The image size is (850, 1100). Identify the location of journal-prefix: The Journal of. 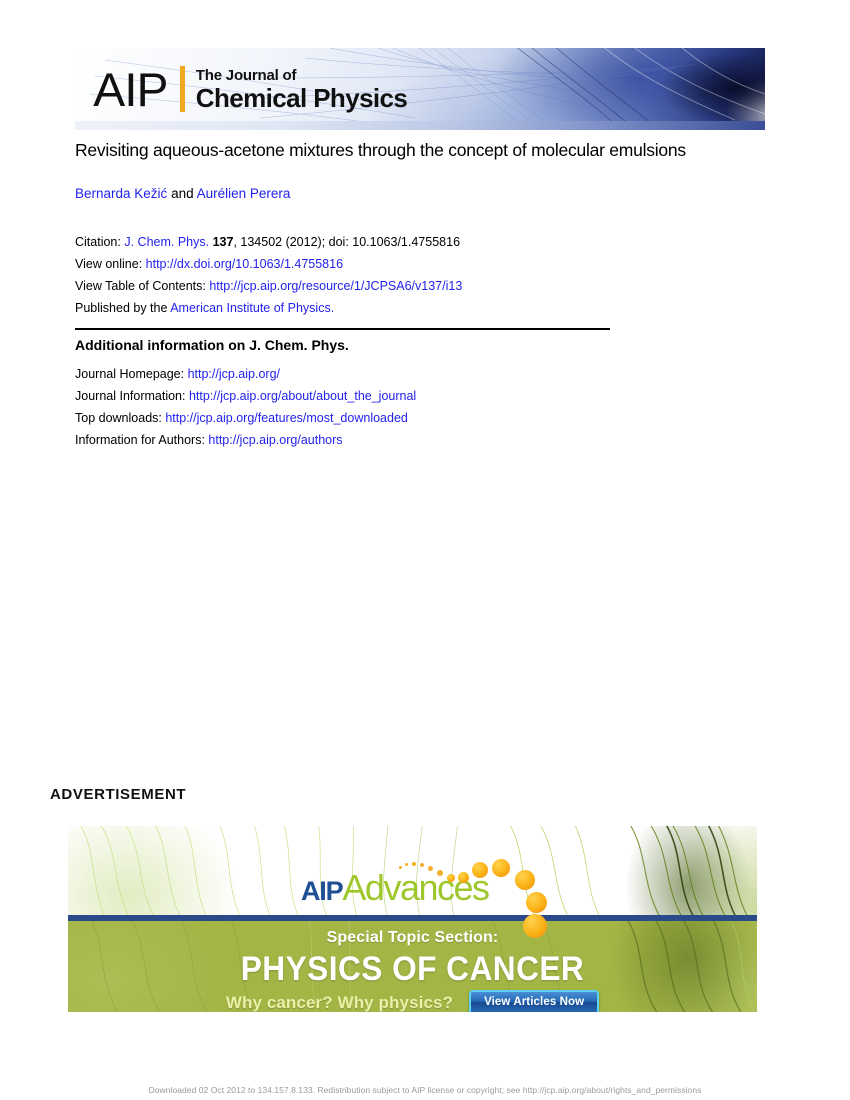
(246, 75).